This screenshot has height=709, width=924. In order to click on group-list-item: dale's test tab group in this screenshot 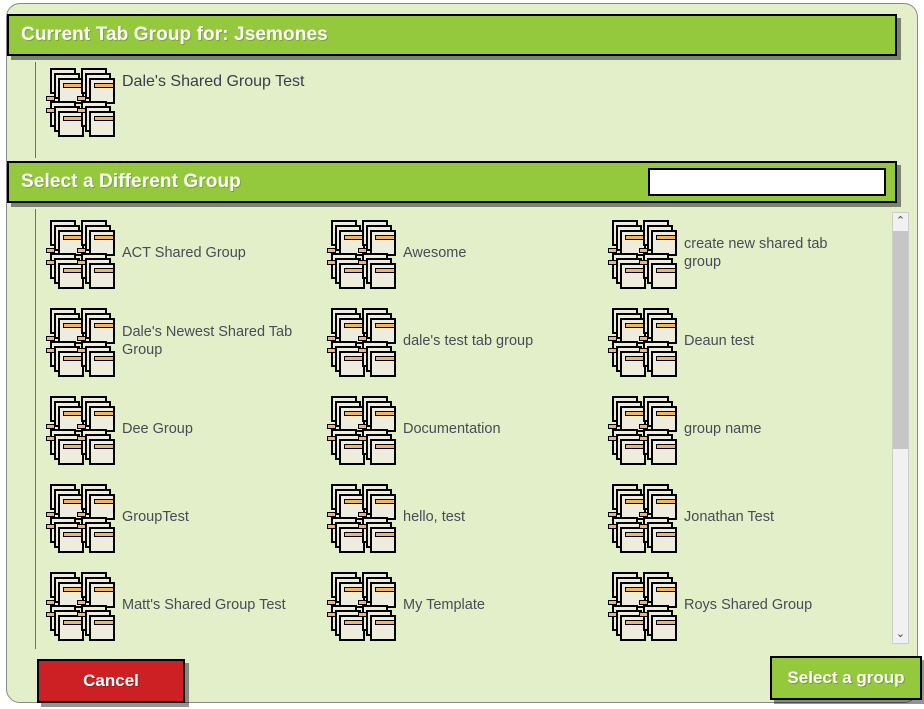, I will do `click(457, 341)`.